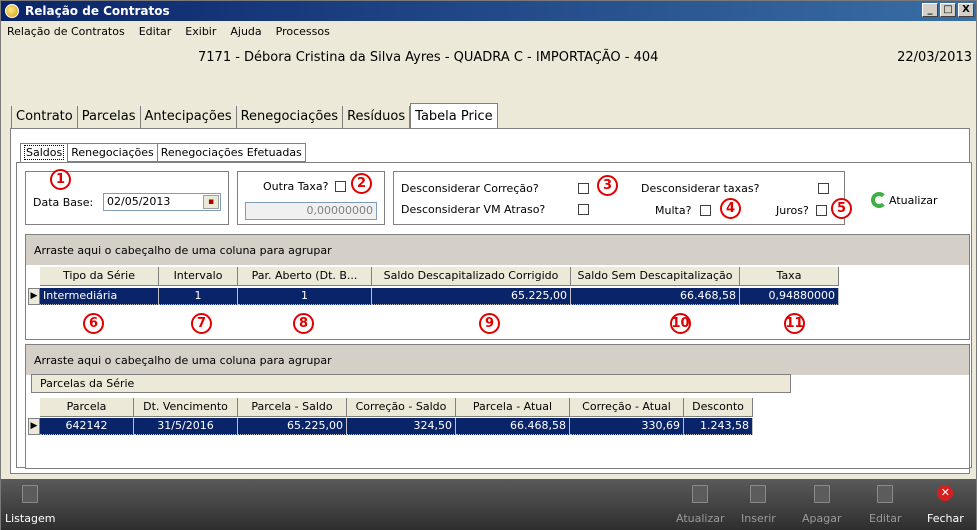 Image resolution: width=977 pixels, height=530 pixels. Describe the element at coordinates (303, 323) in the screenshot. I see `callout-8: 8` at that location.